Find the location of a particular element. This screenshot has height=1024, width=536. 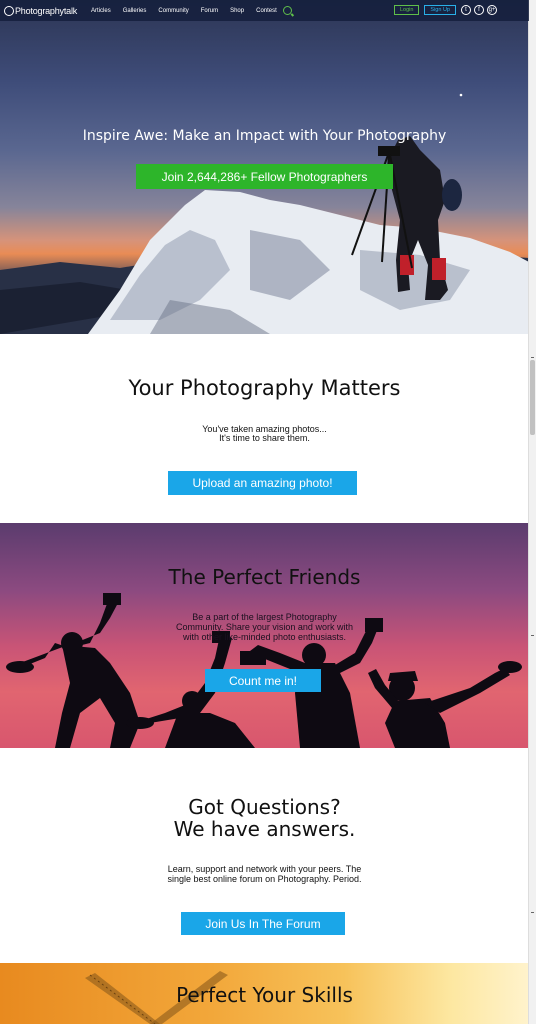

twitter-icon: t is located at coordinates (466, 10).